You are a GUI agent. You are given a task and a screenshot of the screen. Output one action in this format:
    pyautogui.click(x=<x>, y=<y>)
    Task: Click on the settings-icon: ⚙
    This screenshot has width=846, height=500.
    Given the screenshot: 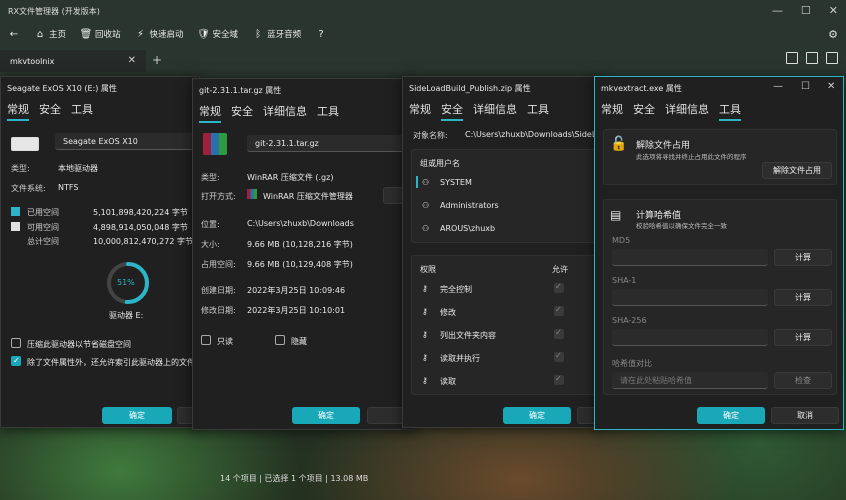 What is the action you would take?
    pyautogui.click(x=833, y=34)
    